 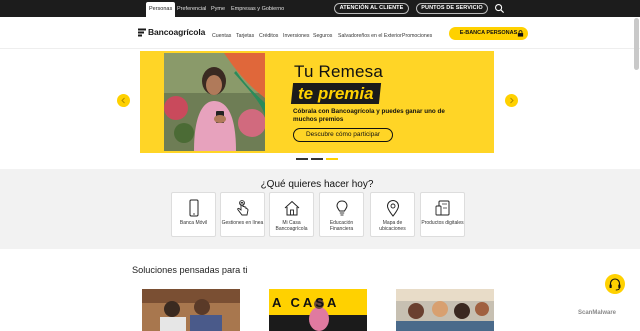 What do you see at coordinates (242, 223) in the screenshot?
I see `quick-card-label: Gestiones en línea` at bounding box center [242, 223].